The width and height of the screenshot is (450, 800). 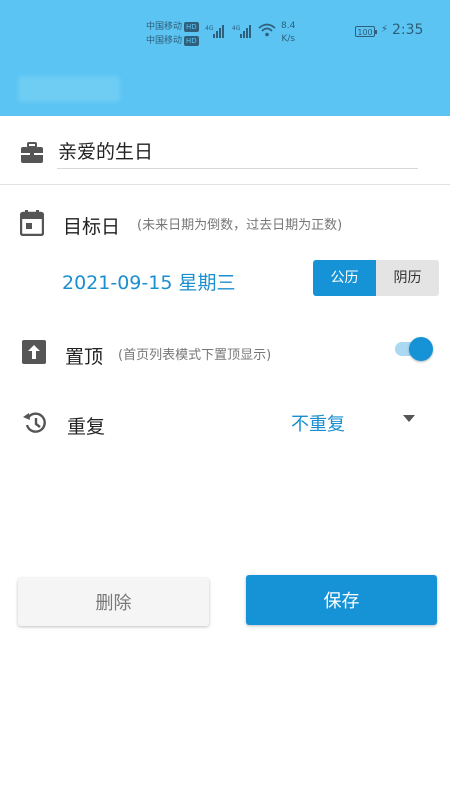 I want to click on save-button: 保存, so click(x=341, y=600).